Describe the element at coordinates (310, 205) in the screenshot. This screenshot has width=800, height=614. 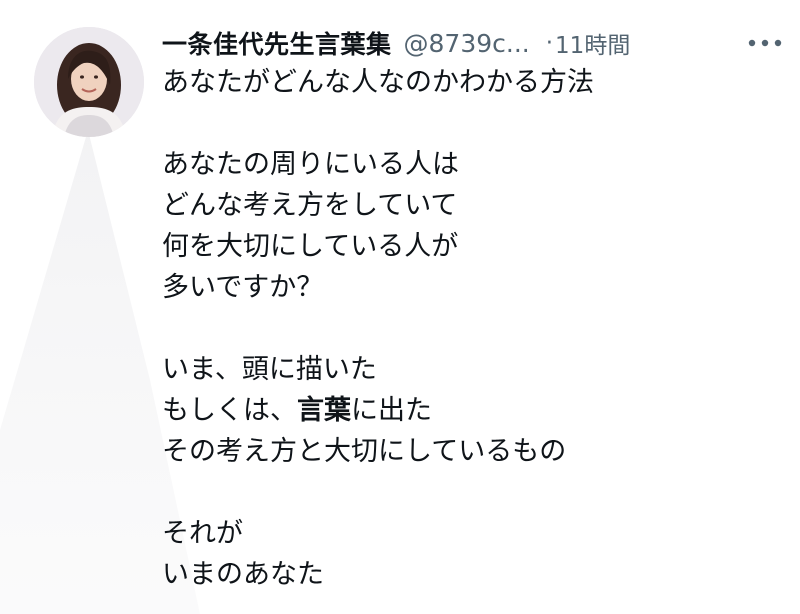
I see `tweet-line: どんな考え方をしていて` at that location.